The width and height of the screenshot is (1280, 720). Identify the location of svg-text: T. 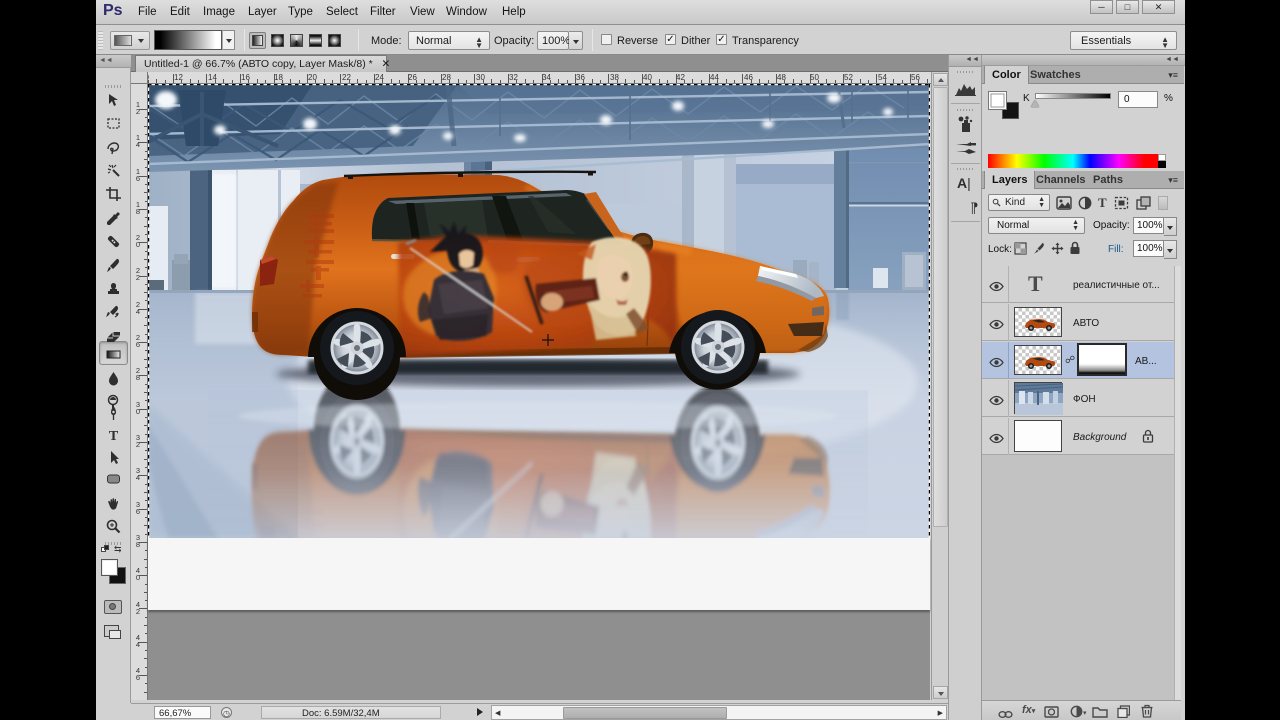
(114, 436).